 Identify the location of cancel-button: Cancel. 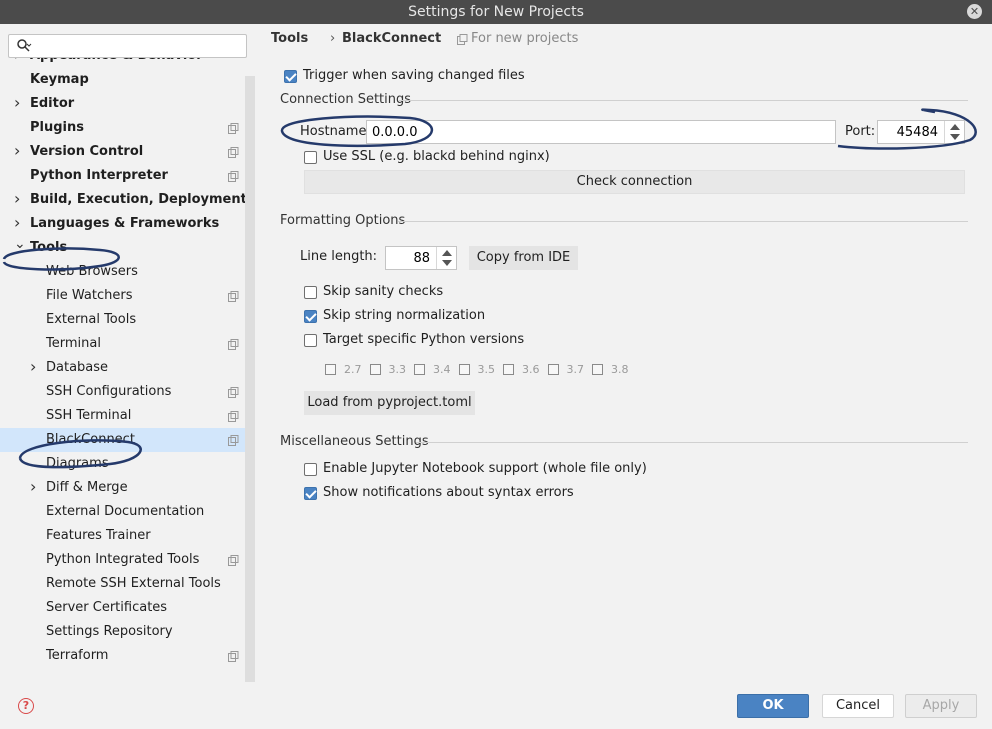
(858, 706).